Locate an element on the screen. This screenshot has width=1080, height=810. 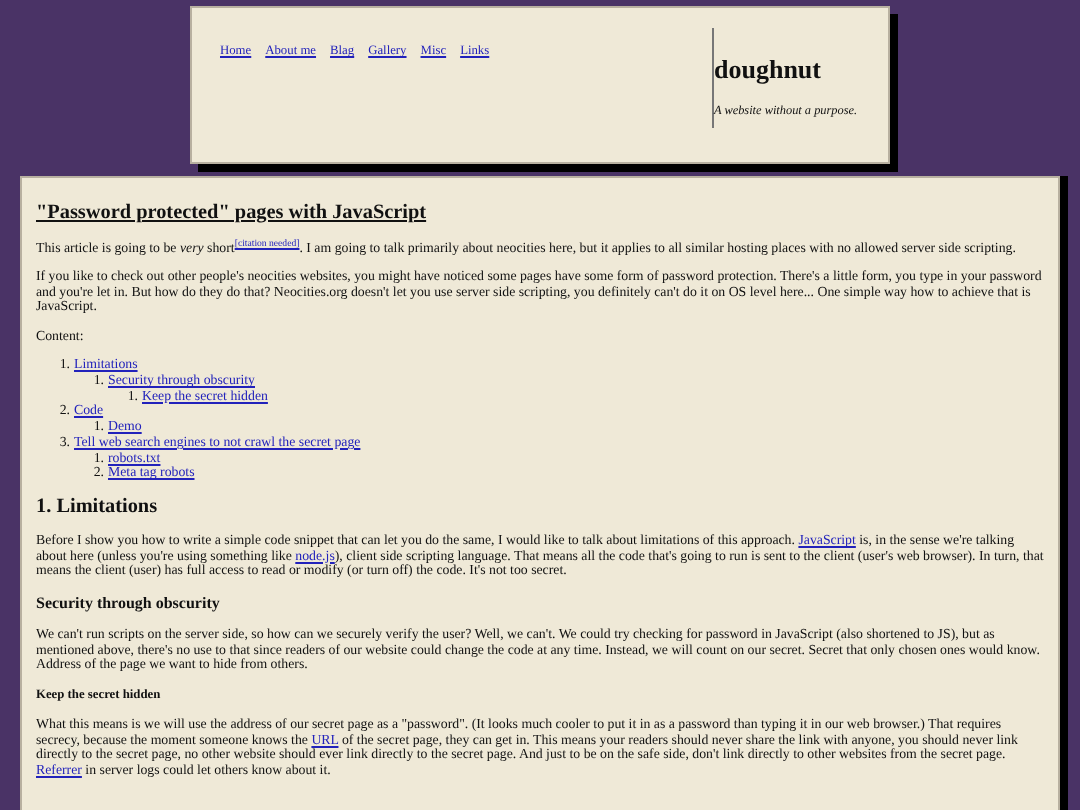
article-title: "Password protected" pages with JavaScript is located at coordinates (232, 213).